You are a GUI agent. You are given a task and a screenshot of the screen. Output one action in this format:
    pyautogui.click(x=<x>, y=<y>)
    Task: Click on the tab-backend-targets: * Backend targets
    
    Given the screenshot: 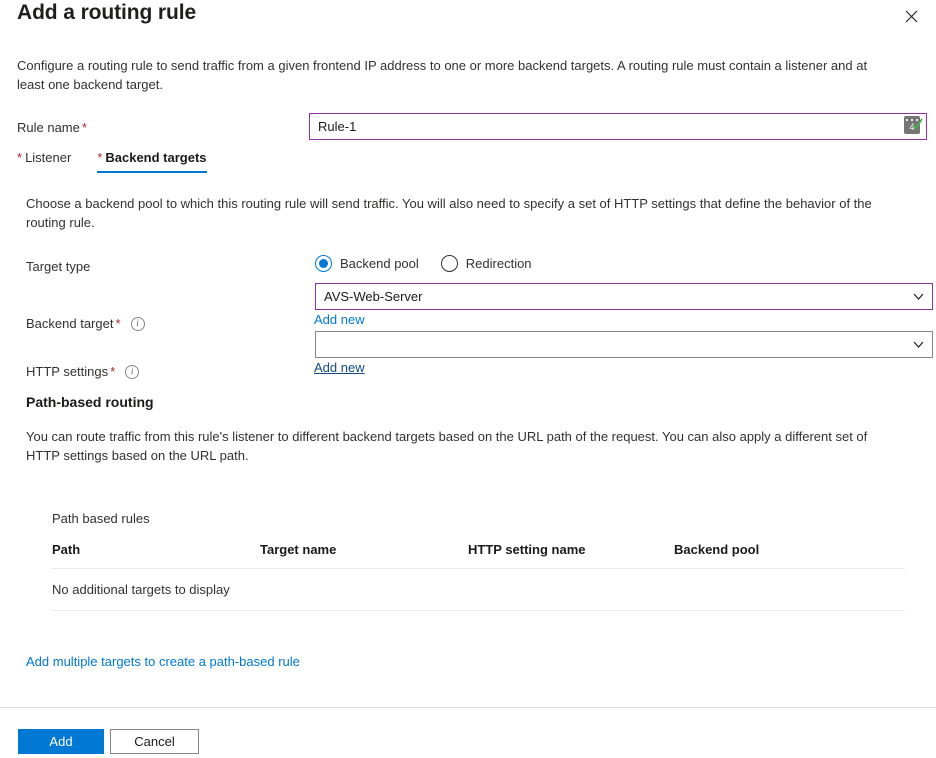 What is the action you would take?
    pyautogui.click(x=153, y=161)
    